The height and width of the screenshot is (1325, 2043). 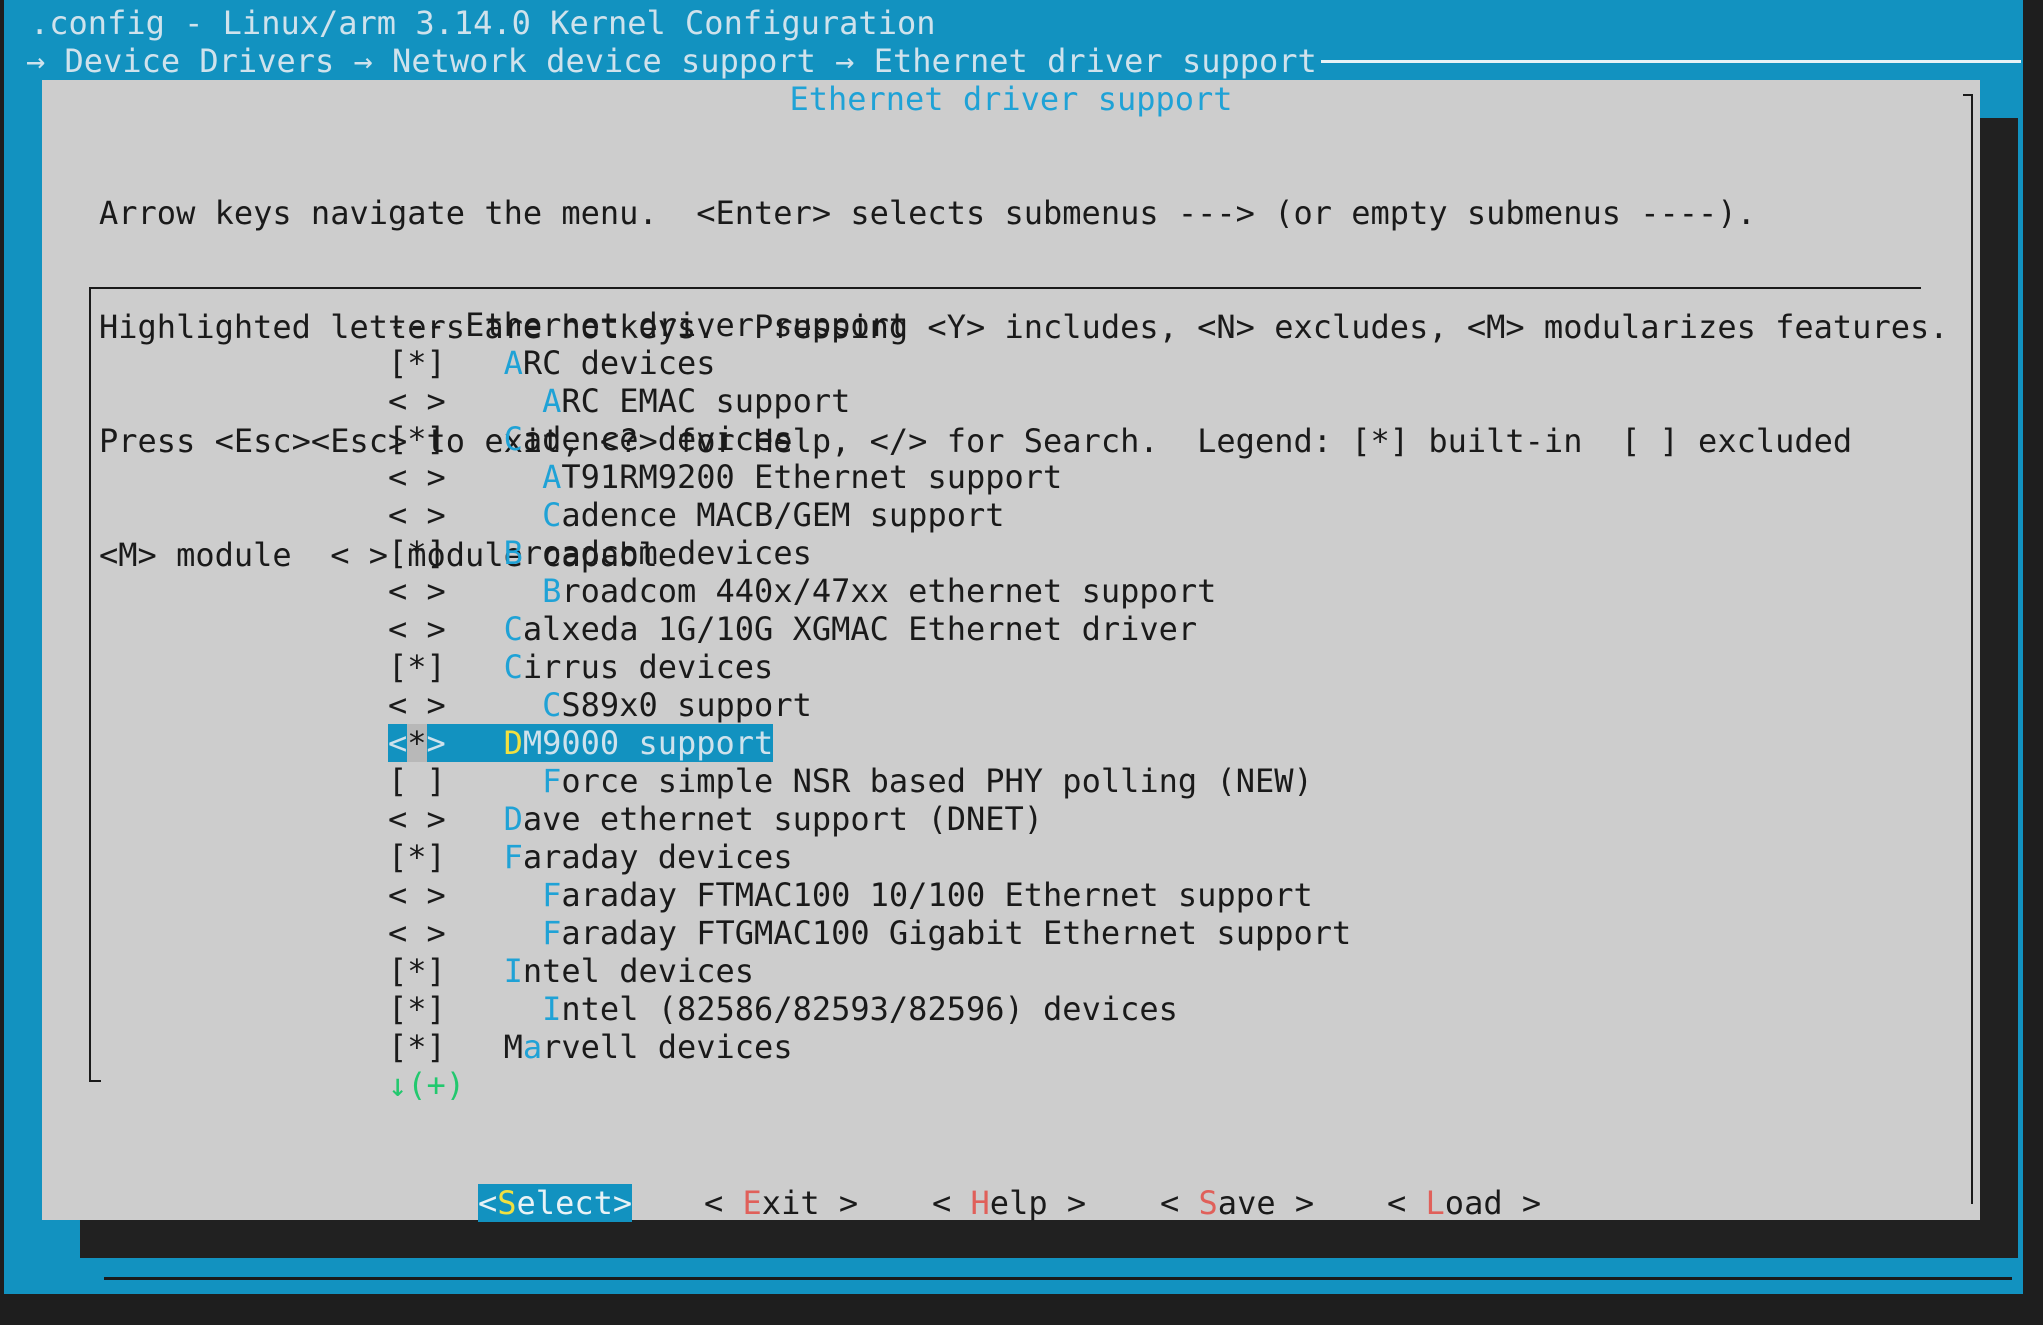 I want to click on menu-item: [*] Intel devices, so click(x=869, y=971).